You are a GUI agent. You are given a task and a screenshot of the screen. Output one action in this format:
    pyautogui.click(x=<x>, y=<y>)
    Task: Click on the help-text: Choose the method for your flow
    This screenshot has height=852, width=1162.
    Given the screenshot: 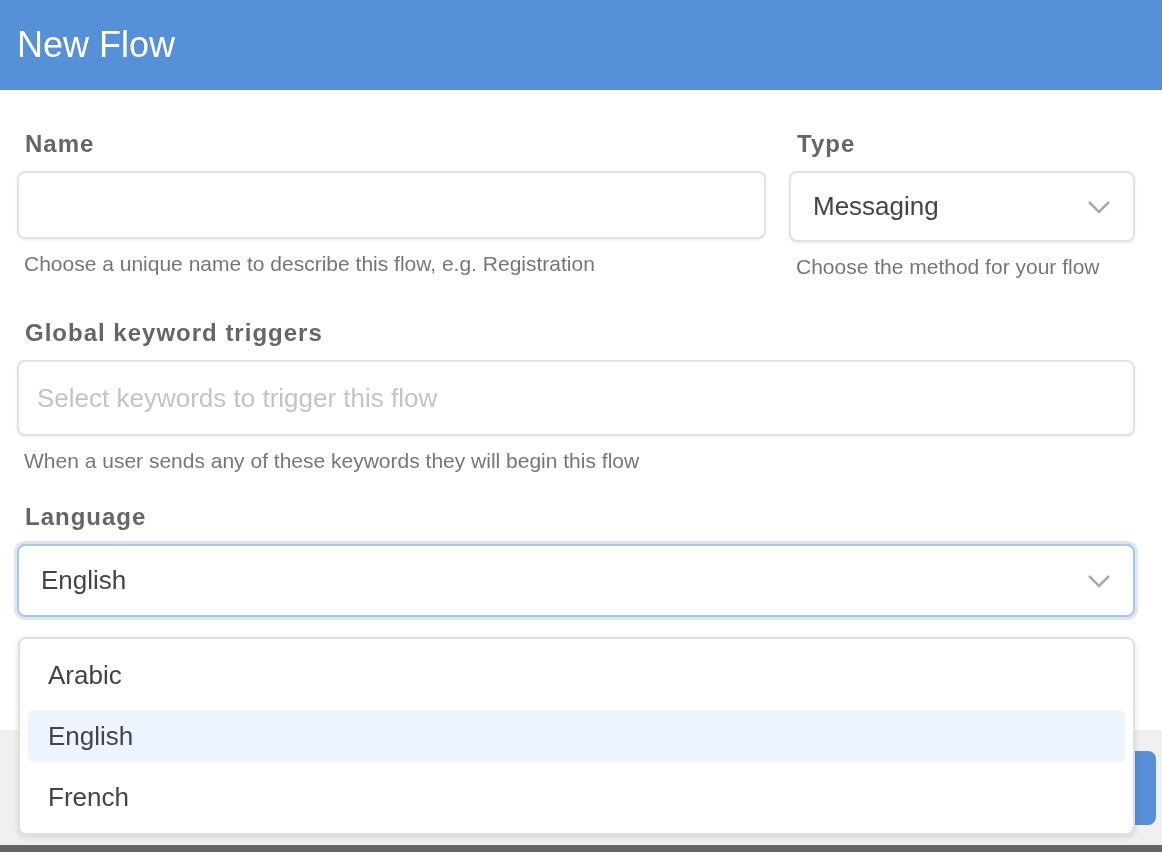 What is the action you would take?
    pyautogui.click(x=948, y=267)
    